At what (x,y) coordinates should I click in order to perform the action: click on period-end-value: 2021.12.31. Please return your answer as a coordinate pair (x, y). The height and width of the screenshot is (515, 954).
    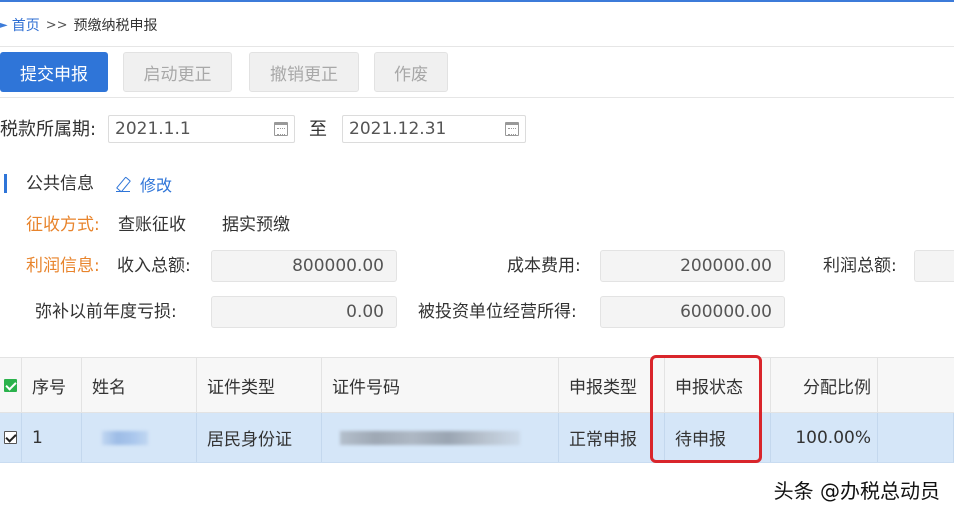
    Looking at the image, I should click on (398, 129).